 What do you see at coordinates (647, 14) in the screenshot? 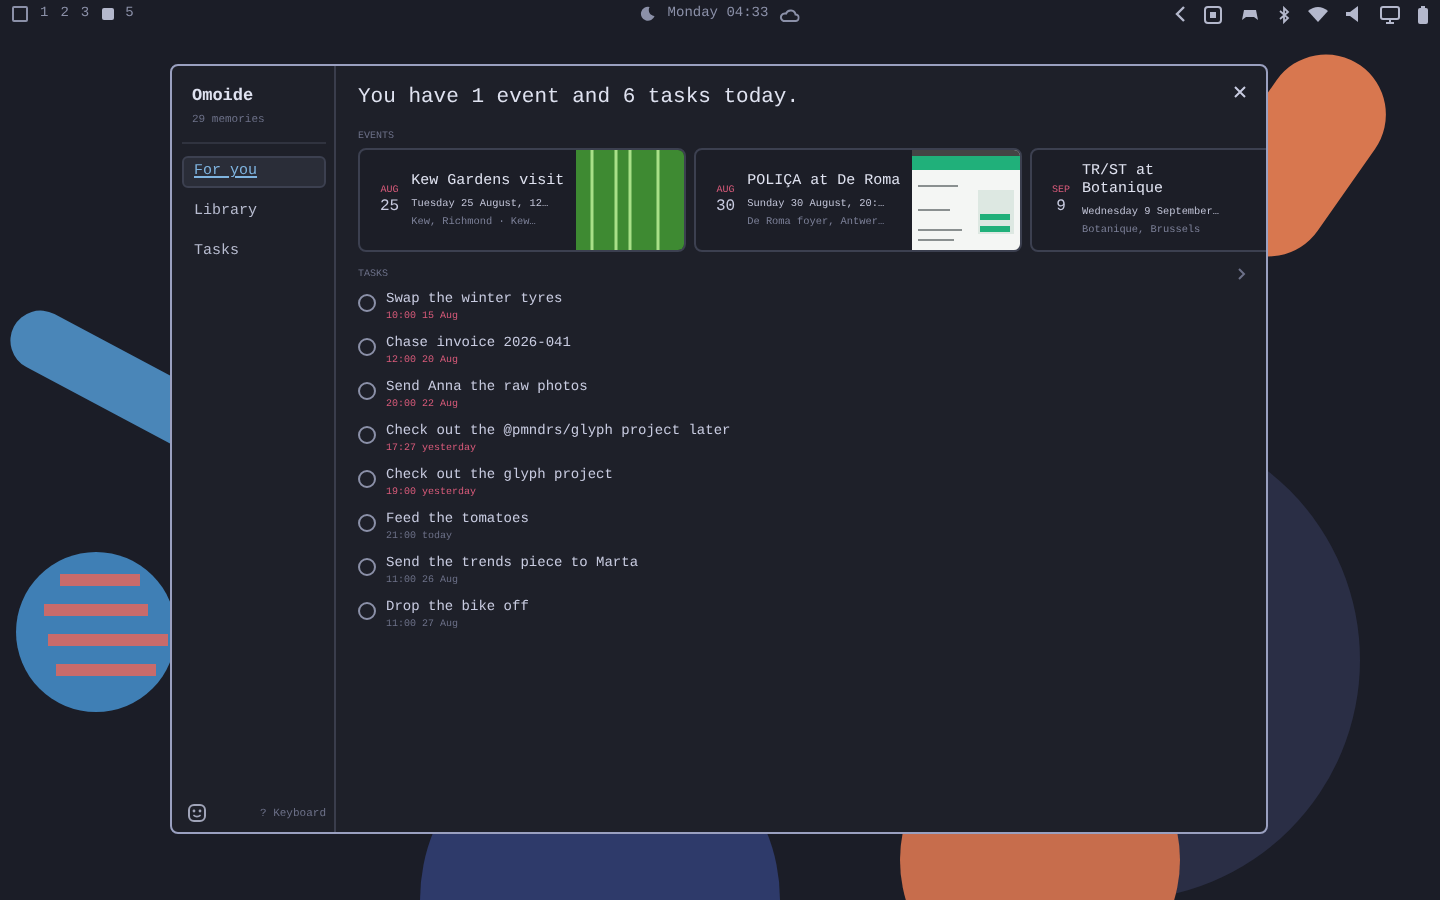
I see `moon-icon` at bounding box center [647, 14].